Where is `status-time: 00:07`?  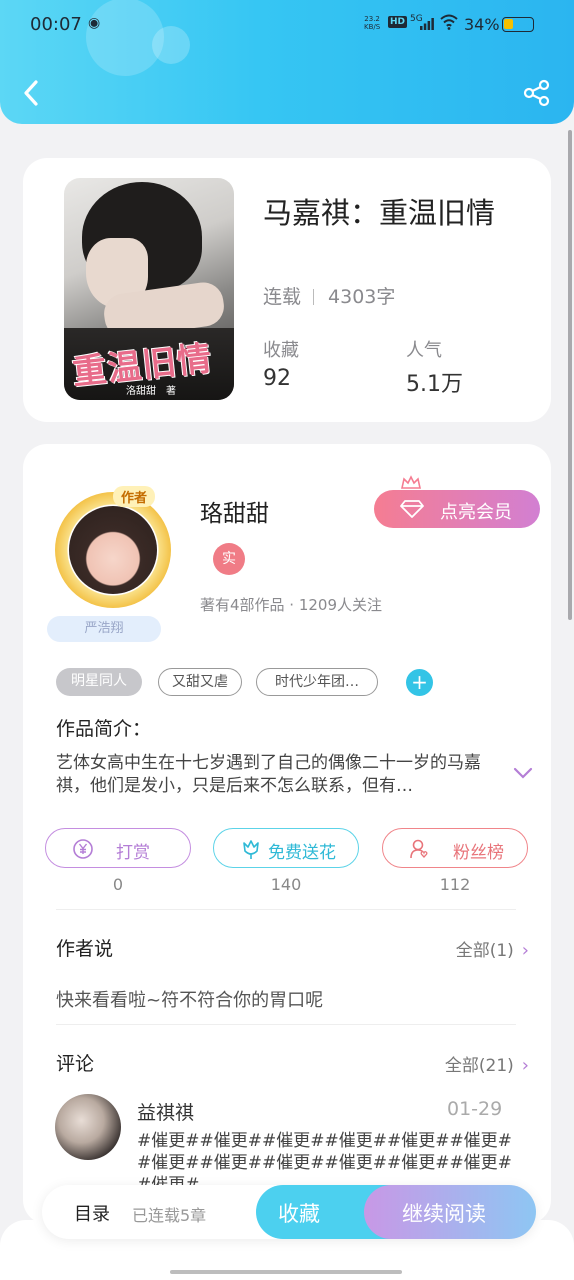 status-time: 00:07 is located at coordinates (56, 24).